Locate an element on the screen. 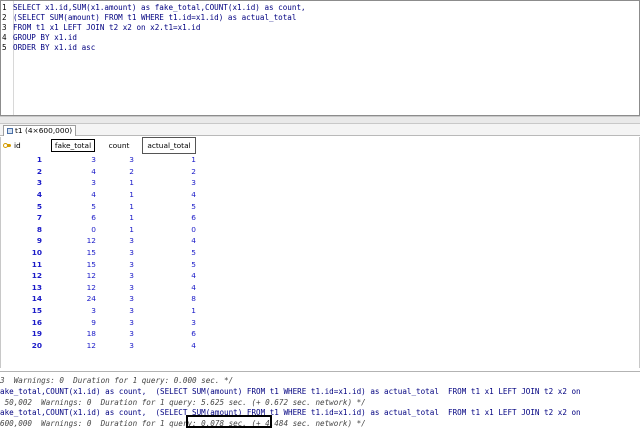  table-cell: 24 is located at coordinates (73, 299).